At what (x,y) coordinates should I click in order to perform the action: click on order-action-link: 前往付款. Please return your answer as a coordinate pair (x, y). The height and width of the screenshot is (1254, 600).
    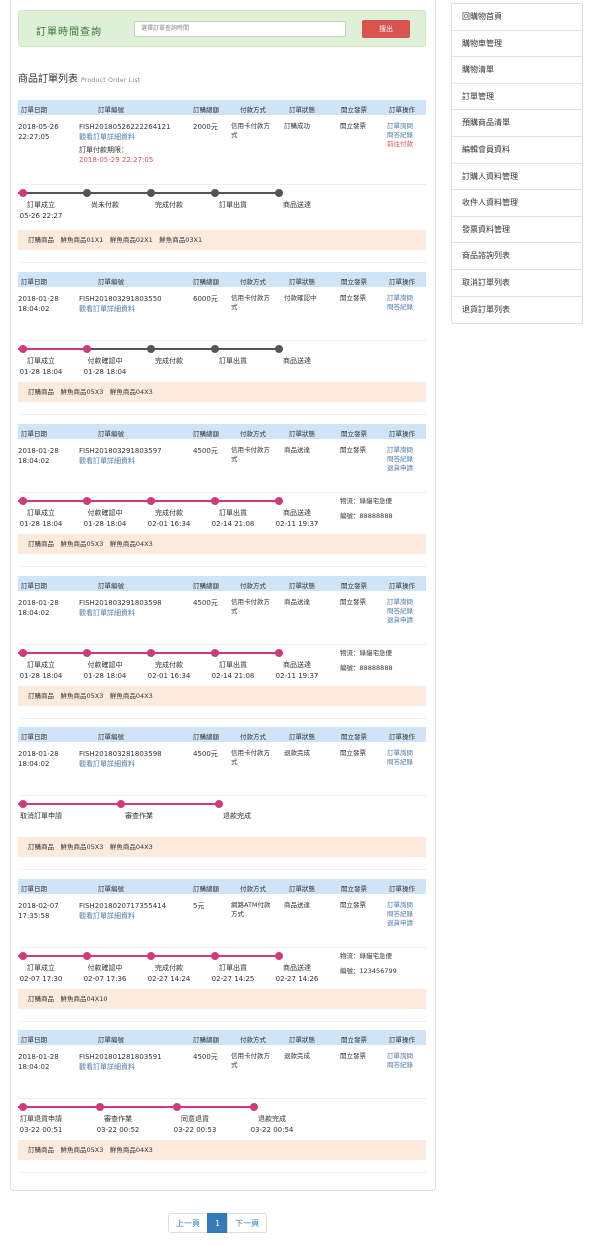
    Looking at the image, I should click on (400, 144).